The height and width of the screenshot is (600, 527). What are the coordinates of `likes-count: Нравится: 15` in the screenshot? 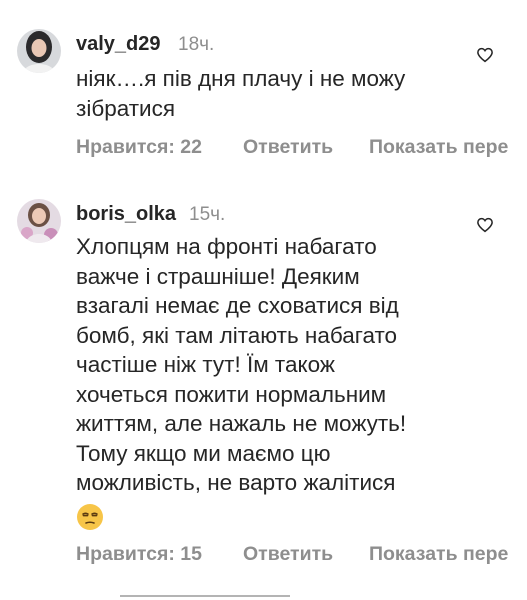 It's located at (139, 554).